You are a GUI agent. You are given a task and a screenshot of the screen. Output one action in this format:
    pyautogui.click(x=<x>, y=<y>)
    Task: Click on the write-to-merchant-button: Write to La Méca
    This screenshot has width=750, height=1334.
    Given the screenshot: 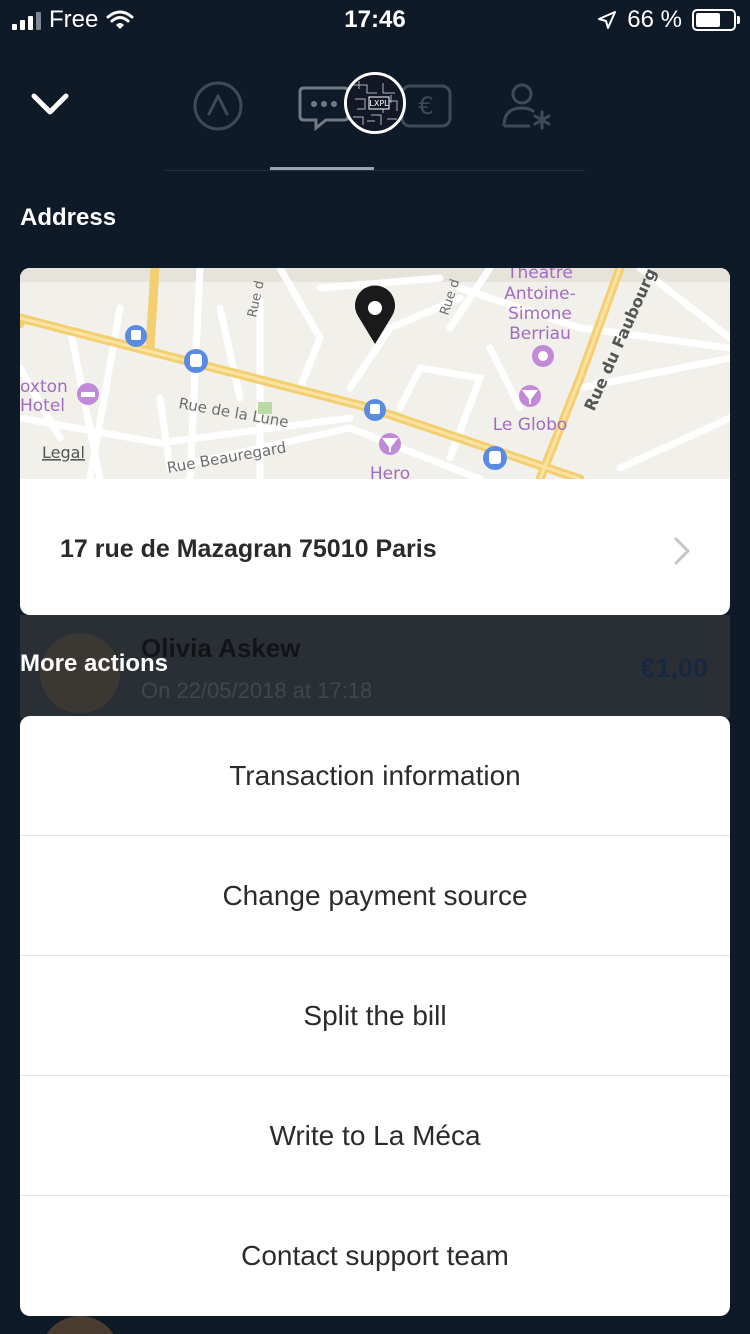 What is the action you would take?
    pyautogui.click(x=375, y=1136)
    